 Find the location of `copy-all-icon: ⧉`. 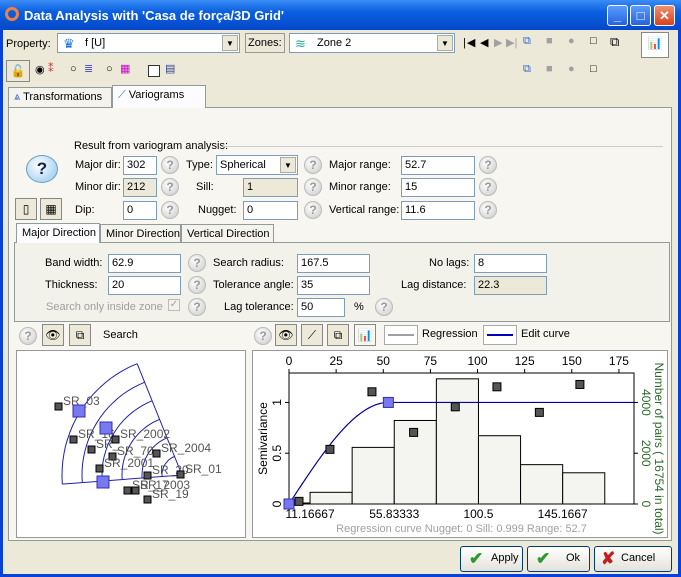

copy-all-icon: ⧉ is located at coordinates (614, 42).